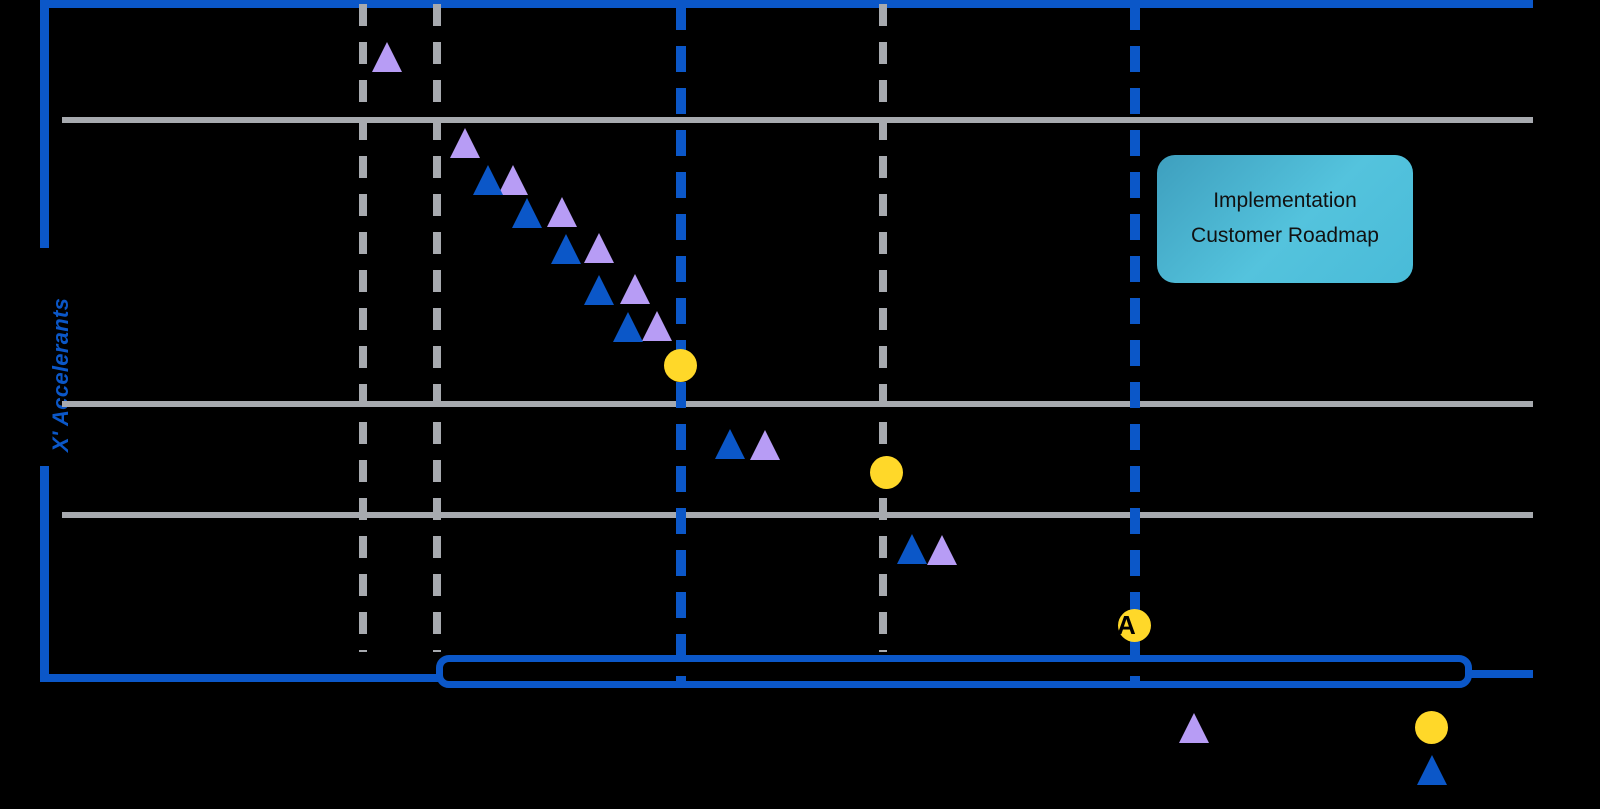 This screenshot has width=1600, height=809. Describe the element at coordinates (1431, 727) in the screenshot. I see `legend-circle-icon` at that location.